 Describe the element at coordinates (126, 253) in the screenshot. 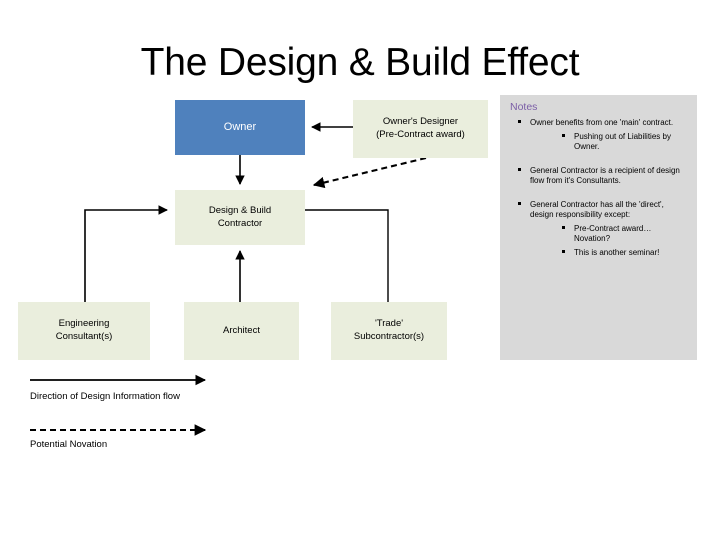

I see `connector-engineering-to-contractor` at that location.